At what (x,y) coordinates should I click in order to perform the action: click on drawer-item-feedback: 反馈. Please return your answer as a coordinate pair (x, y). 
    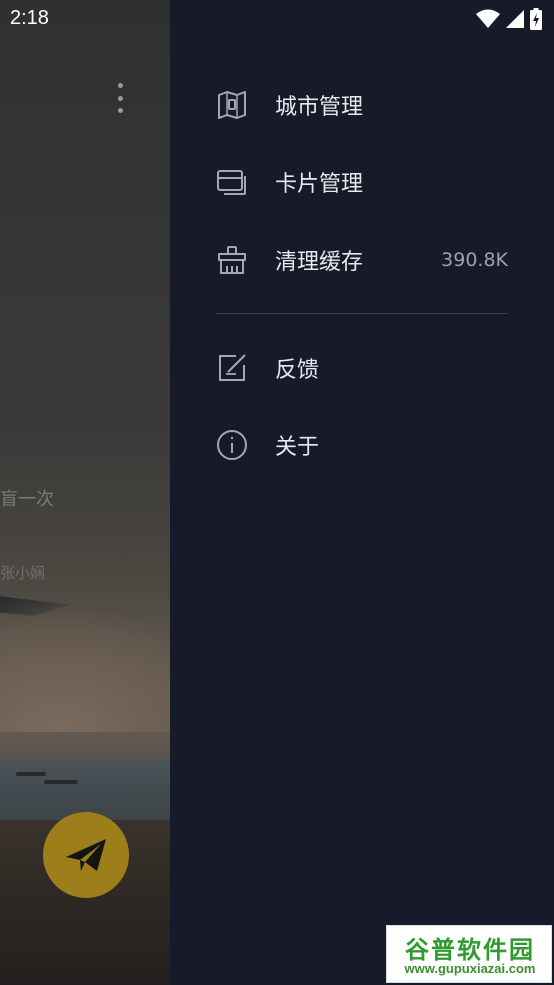
    Looking at the image, I should click on (362, 368).